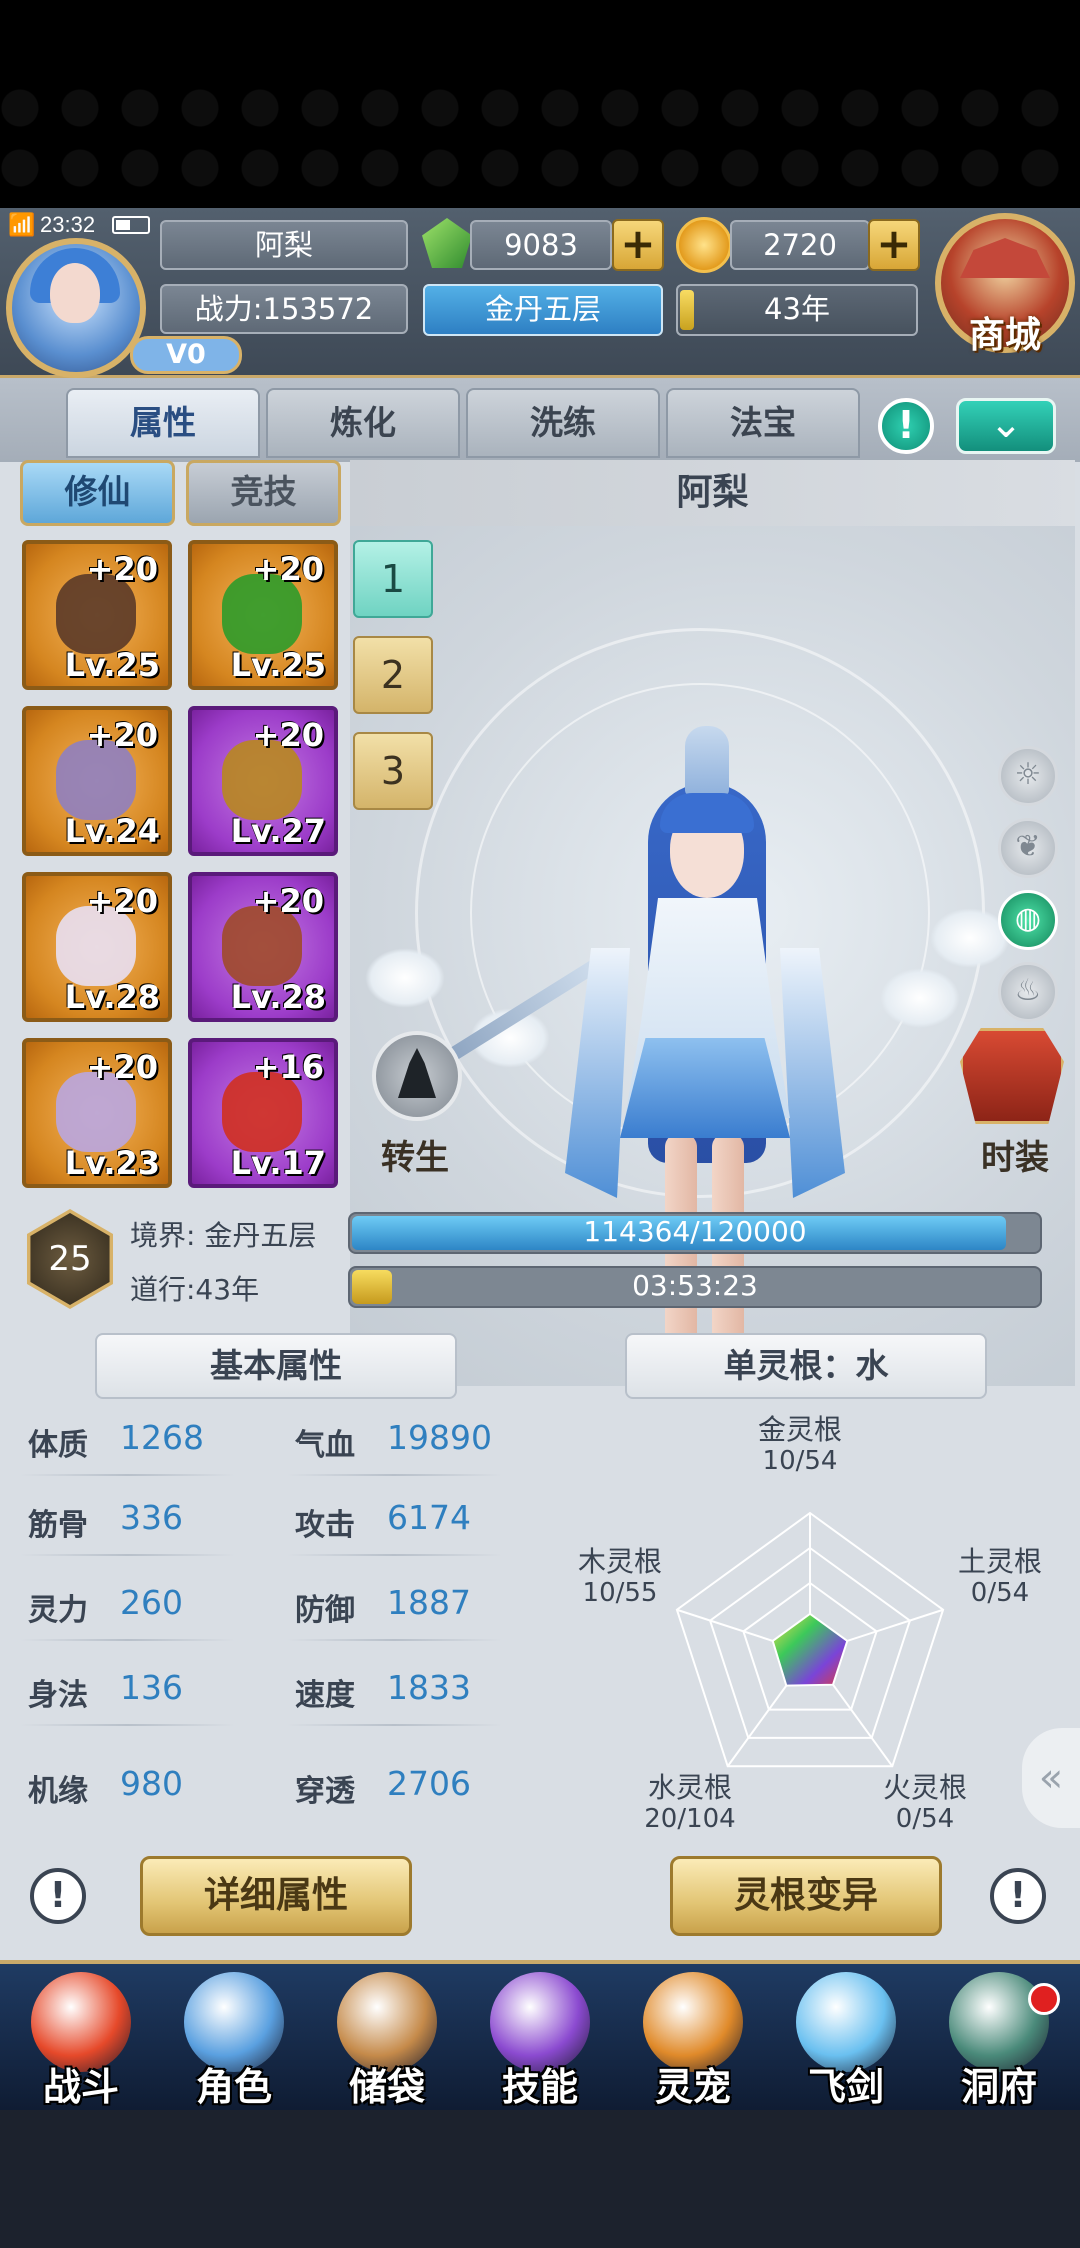 This screenshot has height=2248, width=1080. I want to click on costume-button, so click(1012, 1076).